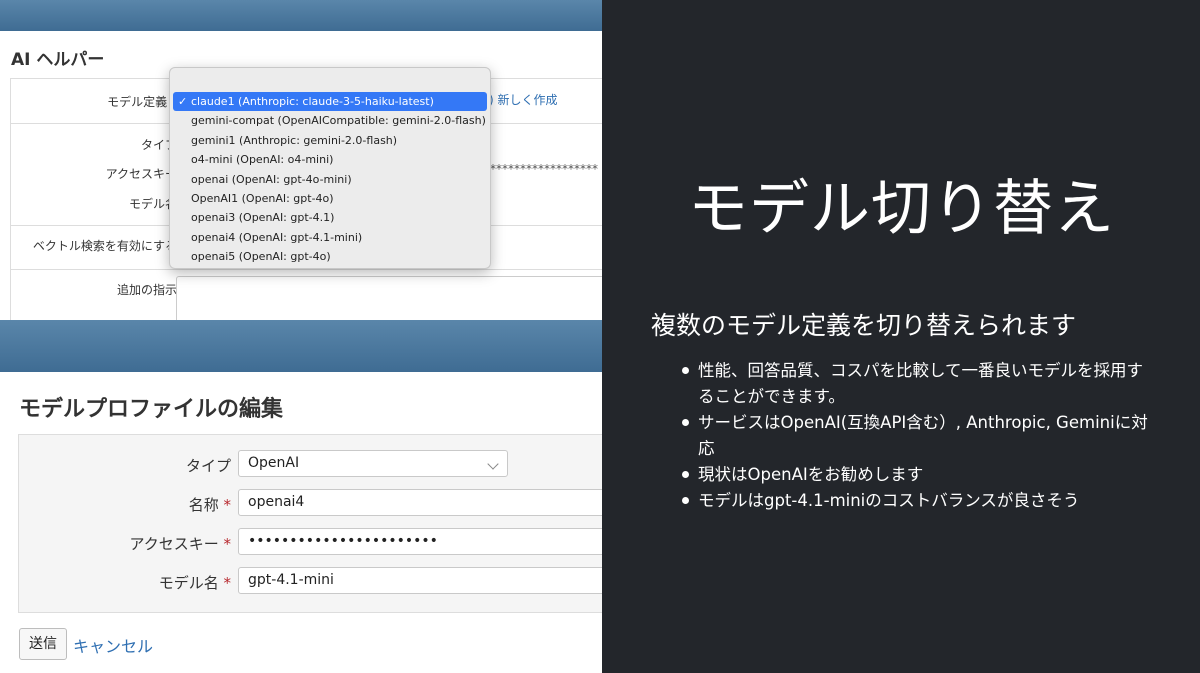 This screenshot has width=1200, height=673. What do you see at coordinates (917, 384) in the screenshot?
I see `bullet-item: 性能、回答品質、コスパを比較して一番良いモデルを採用することができます。` at bounding box center [917, 384].